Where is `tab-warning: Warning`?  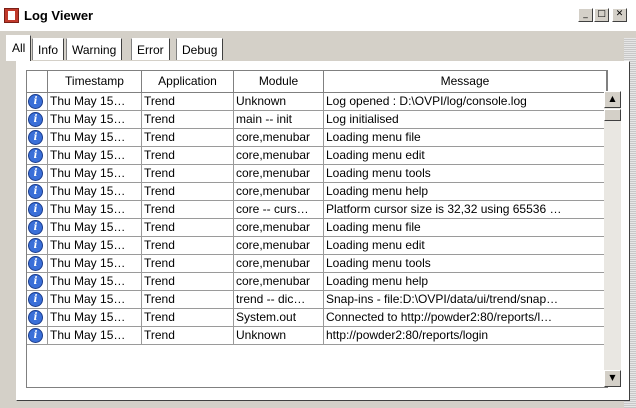
tab-warning: Warning is located at coordinates (94, 49).